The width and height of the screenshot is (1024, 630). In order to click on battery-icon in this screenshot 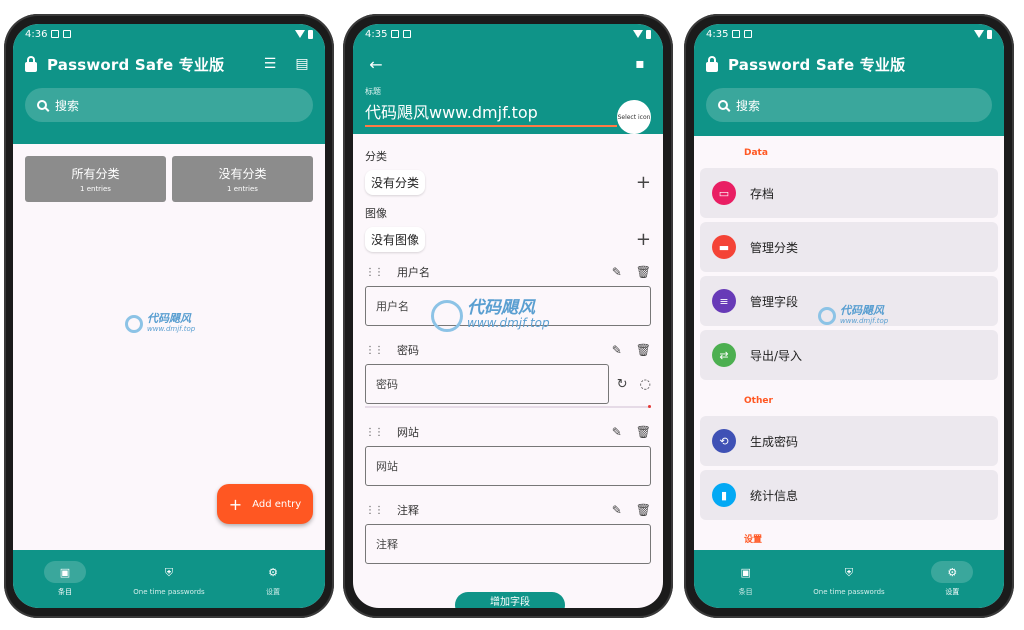, I will do `click(989, 34)`.